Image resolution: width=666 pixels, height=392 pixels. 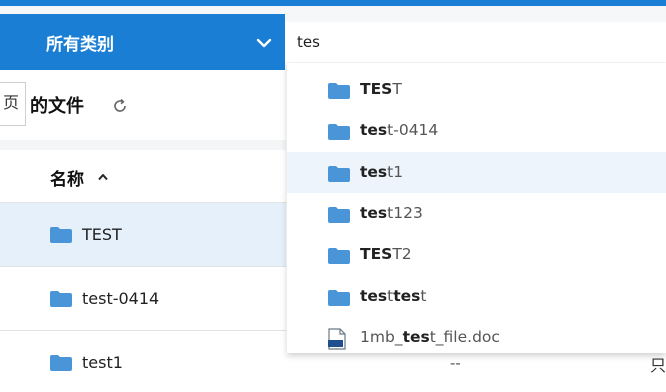 What do you see at coordinates (476, 213) in the screenshot?
I see `suggestion-item: test123` at bounding box center [476, 213].